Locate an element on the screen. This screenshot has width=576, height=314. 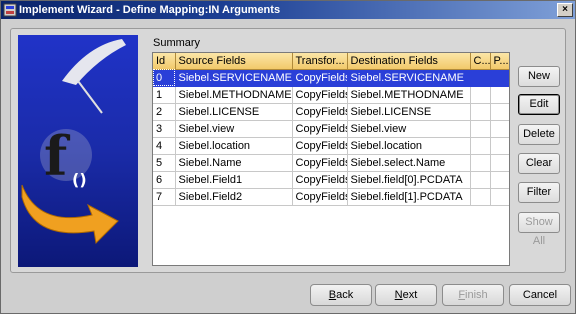
app-icon is located at coordinates (10, 10).